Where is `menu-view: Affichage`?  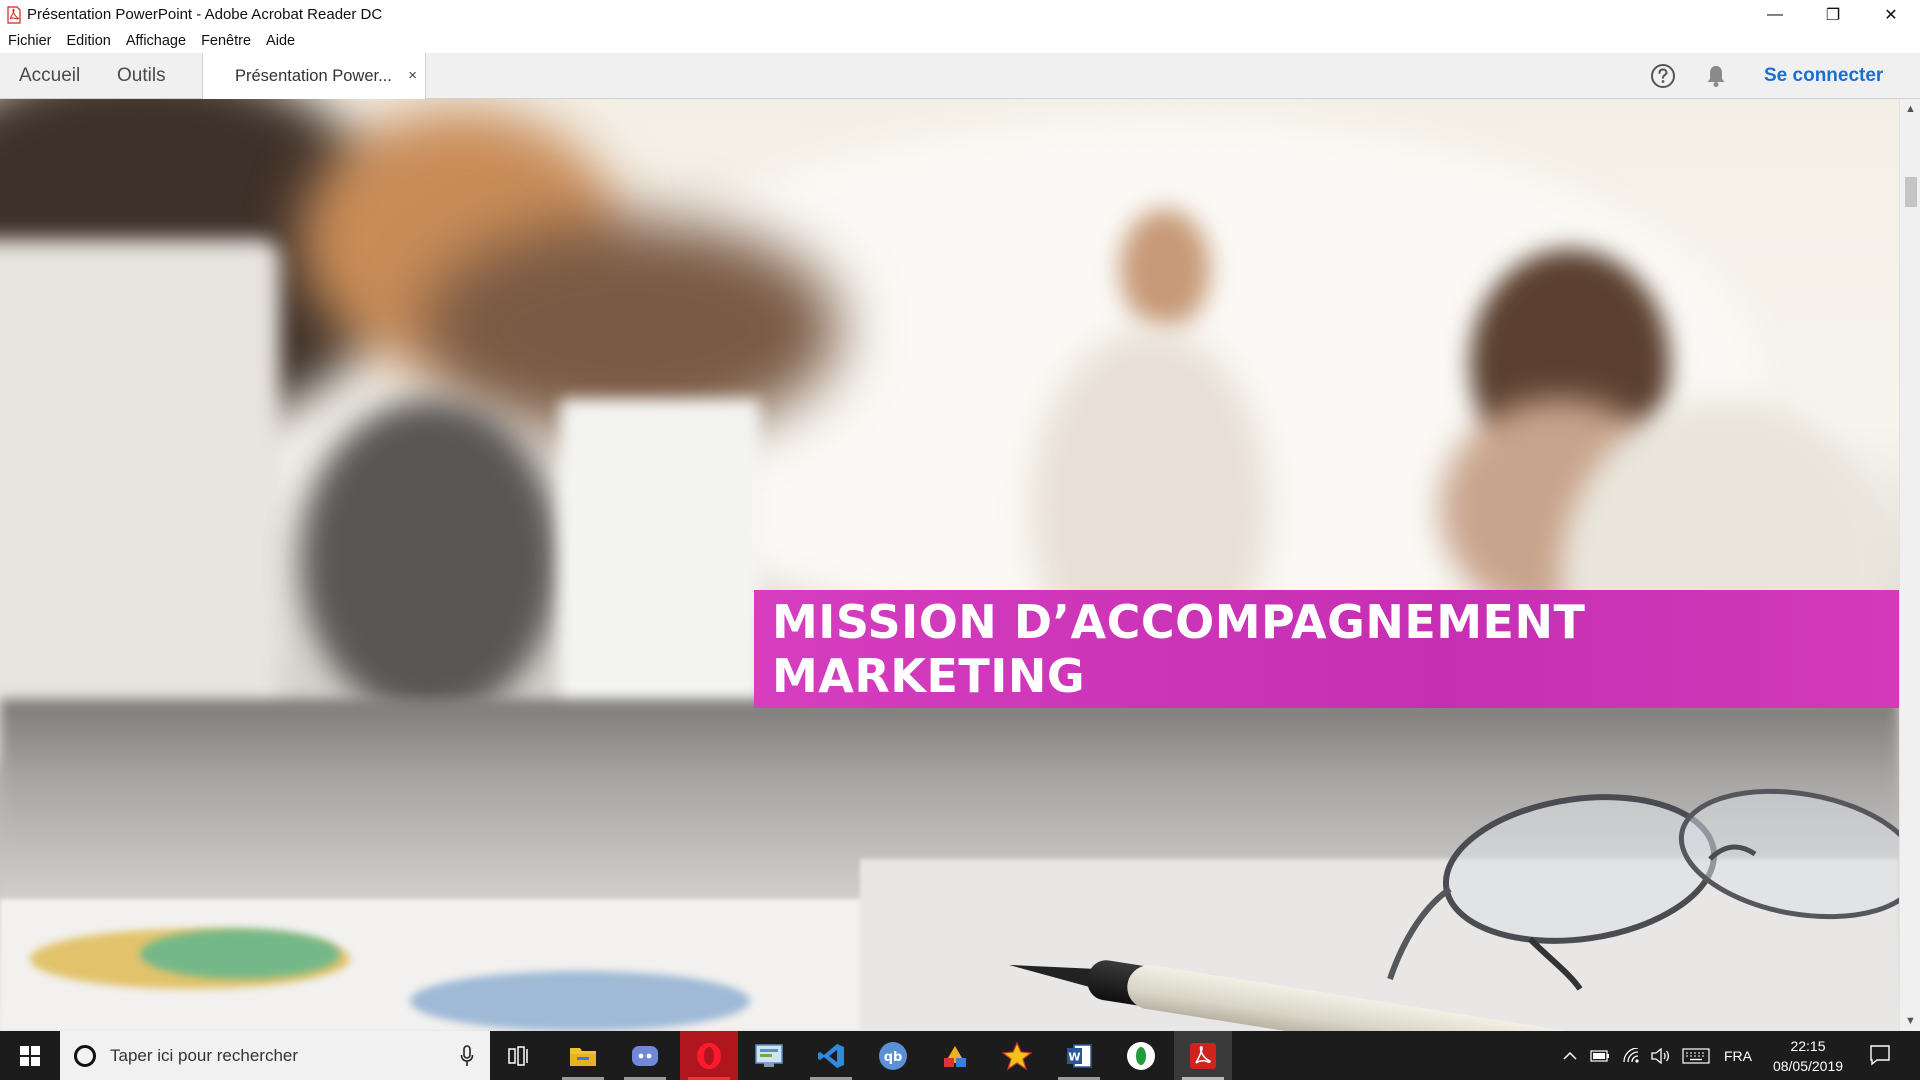
menu-view: Affichage is located at coordinates (156, 41).